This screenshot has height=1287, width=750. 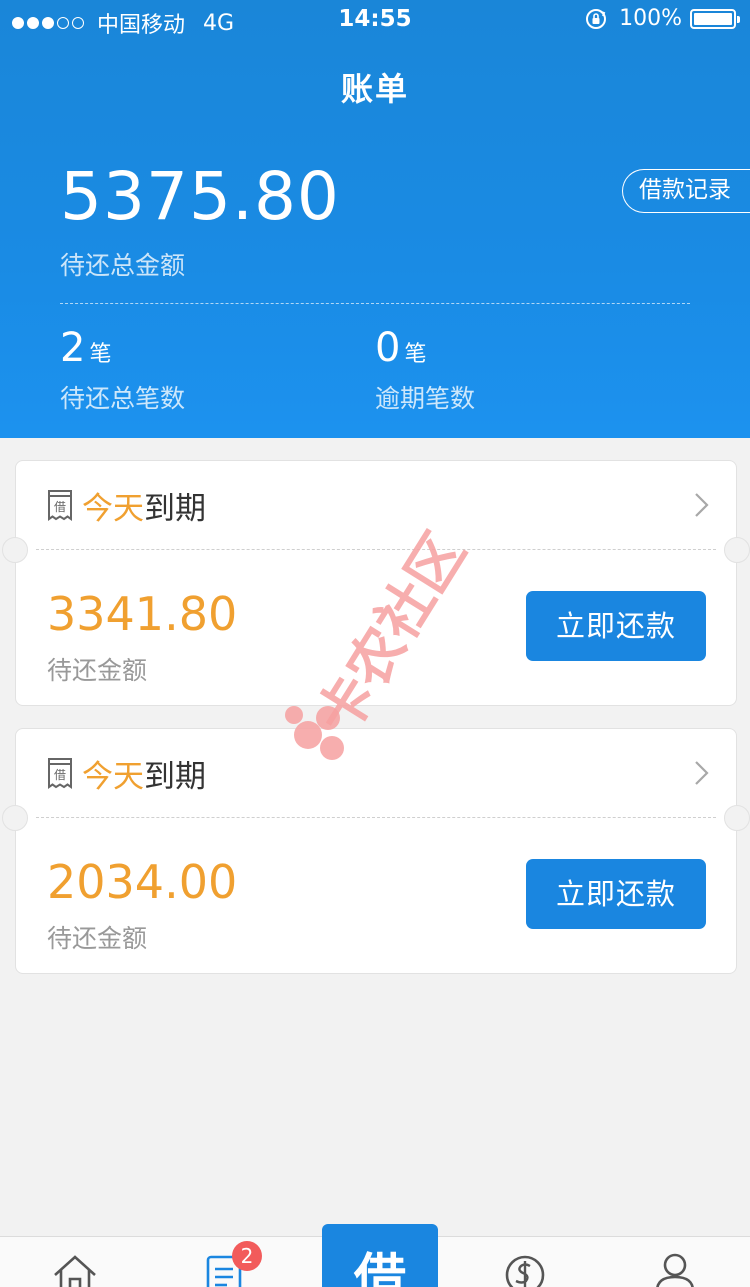 I want to click on rotation-lock-icon, so click(x=596, y=18).